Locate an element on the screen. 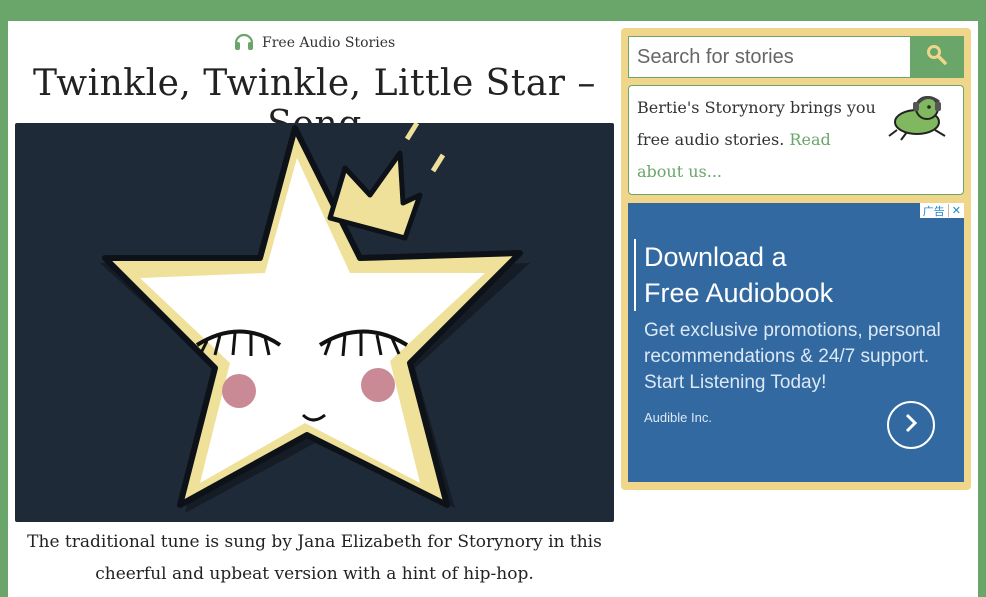  headphones-icon is located at coordinates (244, 43).